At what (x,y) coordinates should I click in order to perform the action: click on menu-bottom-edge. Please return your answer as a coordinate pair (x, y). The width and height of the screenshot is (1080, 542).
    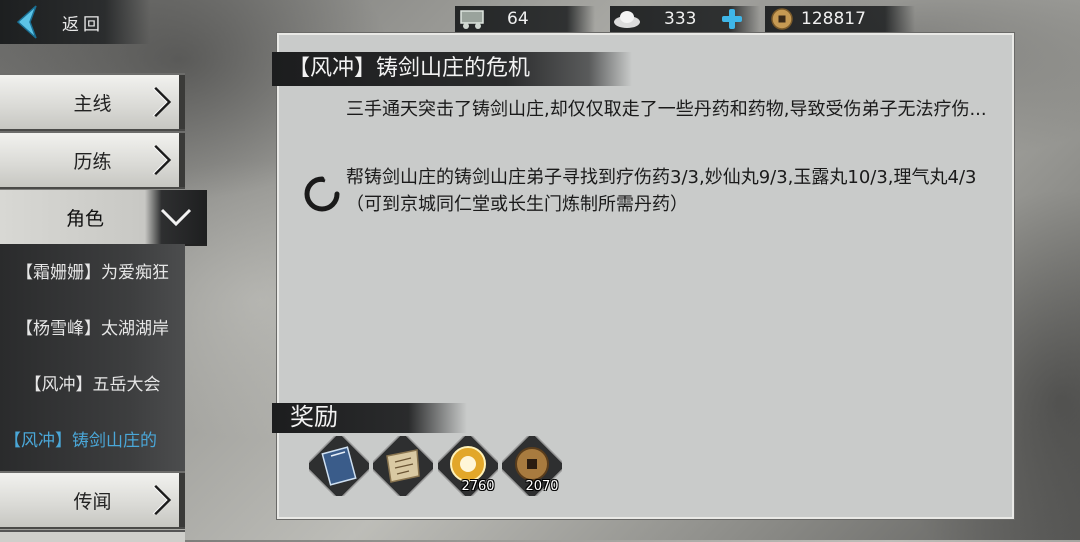
    Looking at the image, I should click on (92, 536).